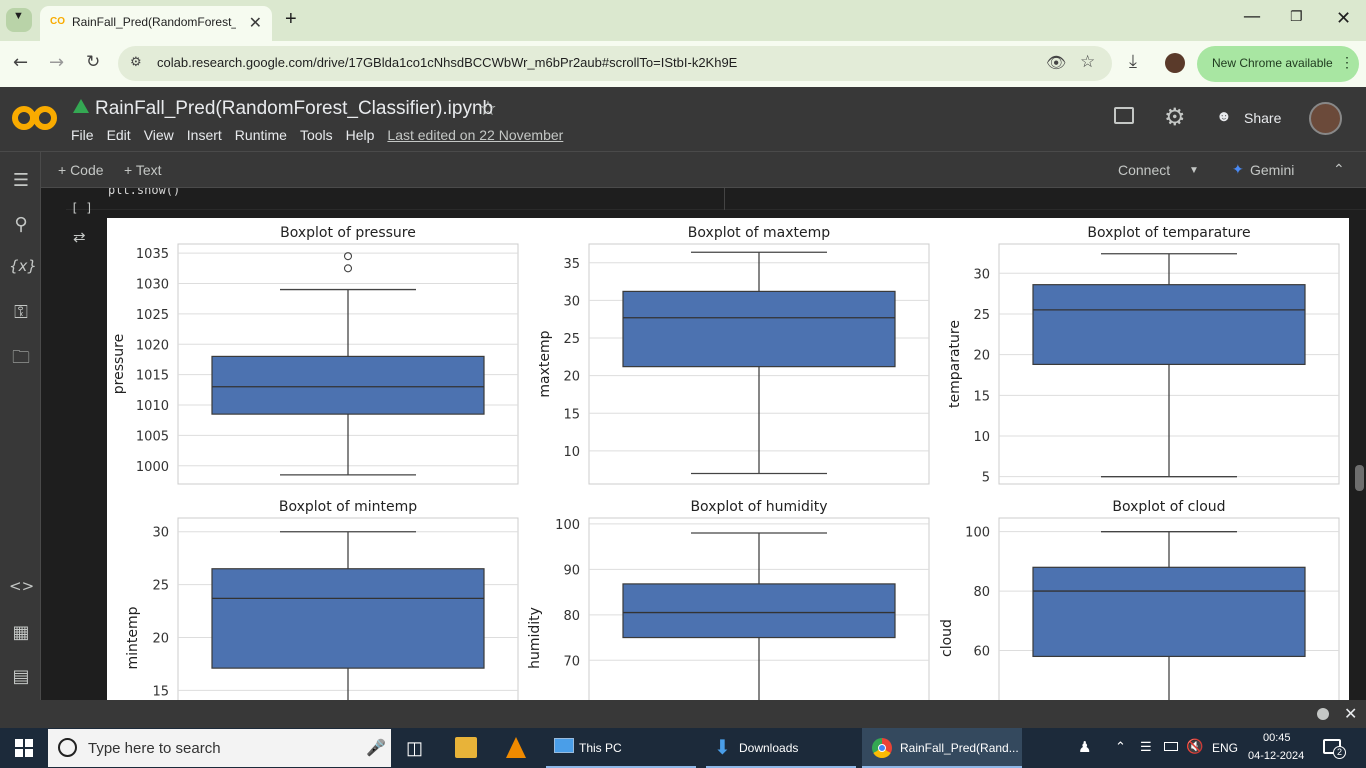 This screenshot has width=1366, height=768. I want to click on menu-view: View, so click(159, 135).